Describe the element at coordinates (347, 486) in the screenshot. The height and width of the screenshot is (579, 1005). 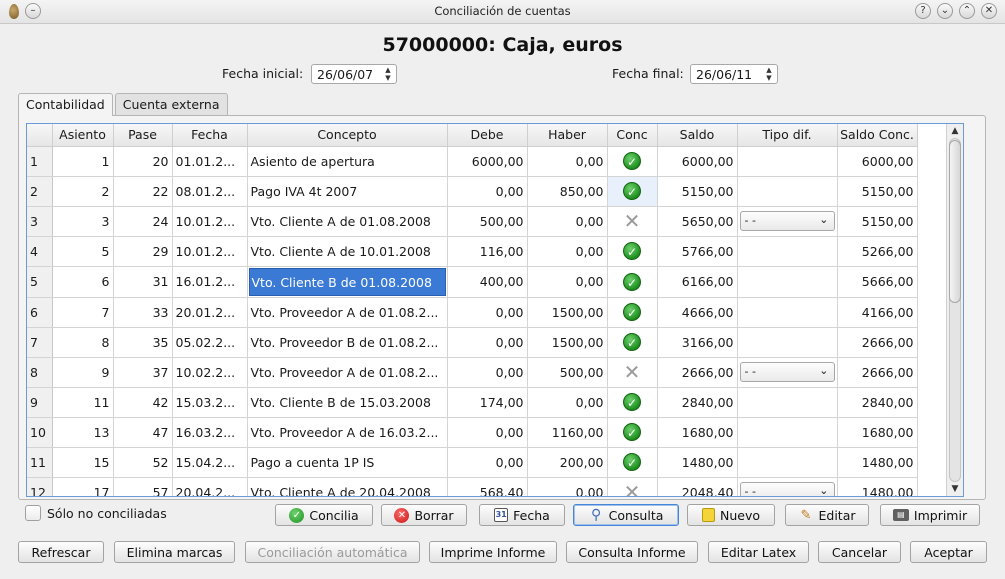
I see `concepto-cell: Vto. Cliente A de 20.04.2008` at that location.